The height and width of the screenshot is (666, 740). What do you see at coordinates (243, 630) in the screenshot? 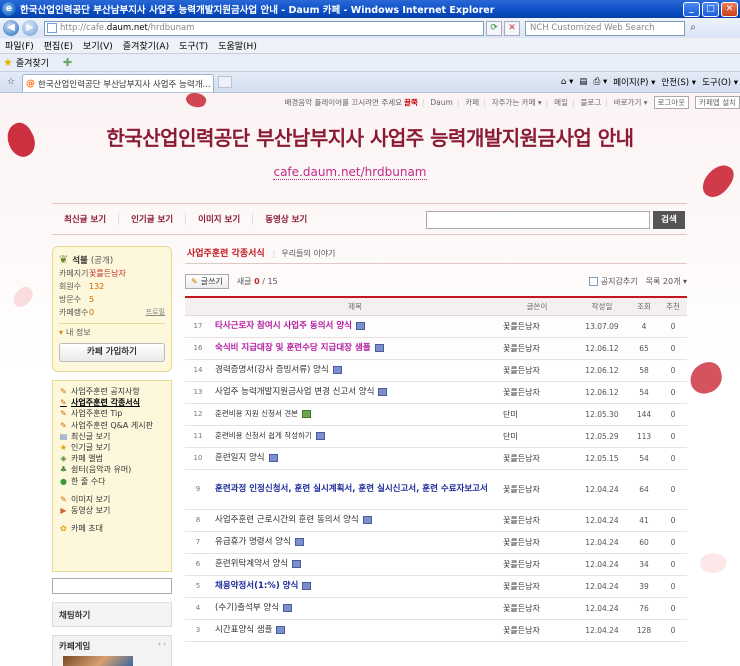
I see `post-title-link: 시간표양식 샘플` at bounding box center [243, 630].